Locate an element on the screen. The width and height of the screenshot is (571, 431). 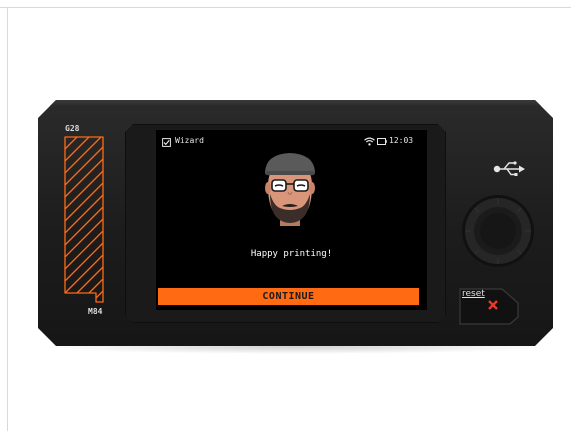
checkbox-icon is located at coordinates (166, 142).